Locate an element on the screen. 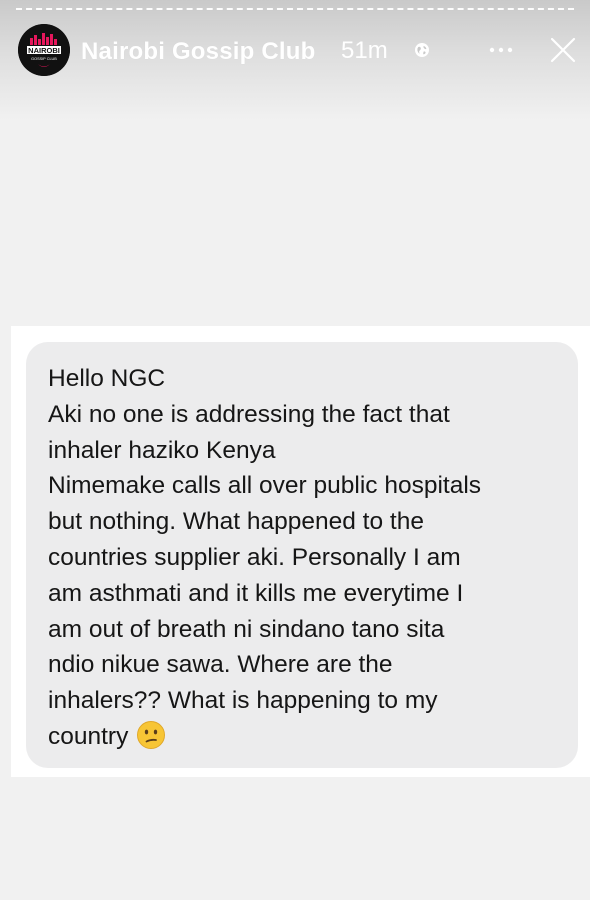 The width and height of the screenshot is (590, 900). message-line: countries supplier aki. Personally I am is located at coordinates (254, 557).